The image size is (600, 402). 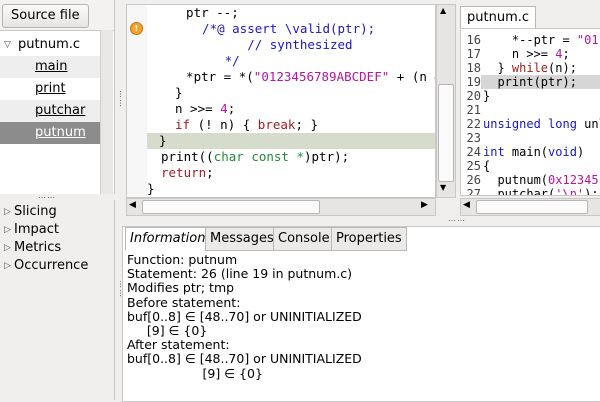 I want to click on line-number: 18, so click(x=473, y=68).